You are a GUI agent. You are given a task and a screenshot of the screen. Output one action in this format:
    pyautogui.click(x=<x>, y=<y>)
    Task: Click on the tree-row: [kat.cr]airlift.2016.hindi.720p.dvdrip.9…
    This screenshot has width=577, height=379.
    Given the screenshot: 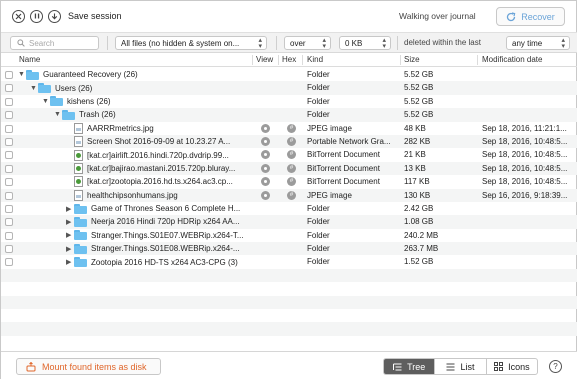 What is the action you would take?
    pyautogui.click(x=289, y=154)
    